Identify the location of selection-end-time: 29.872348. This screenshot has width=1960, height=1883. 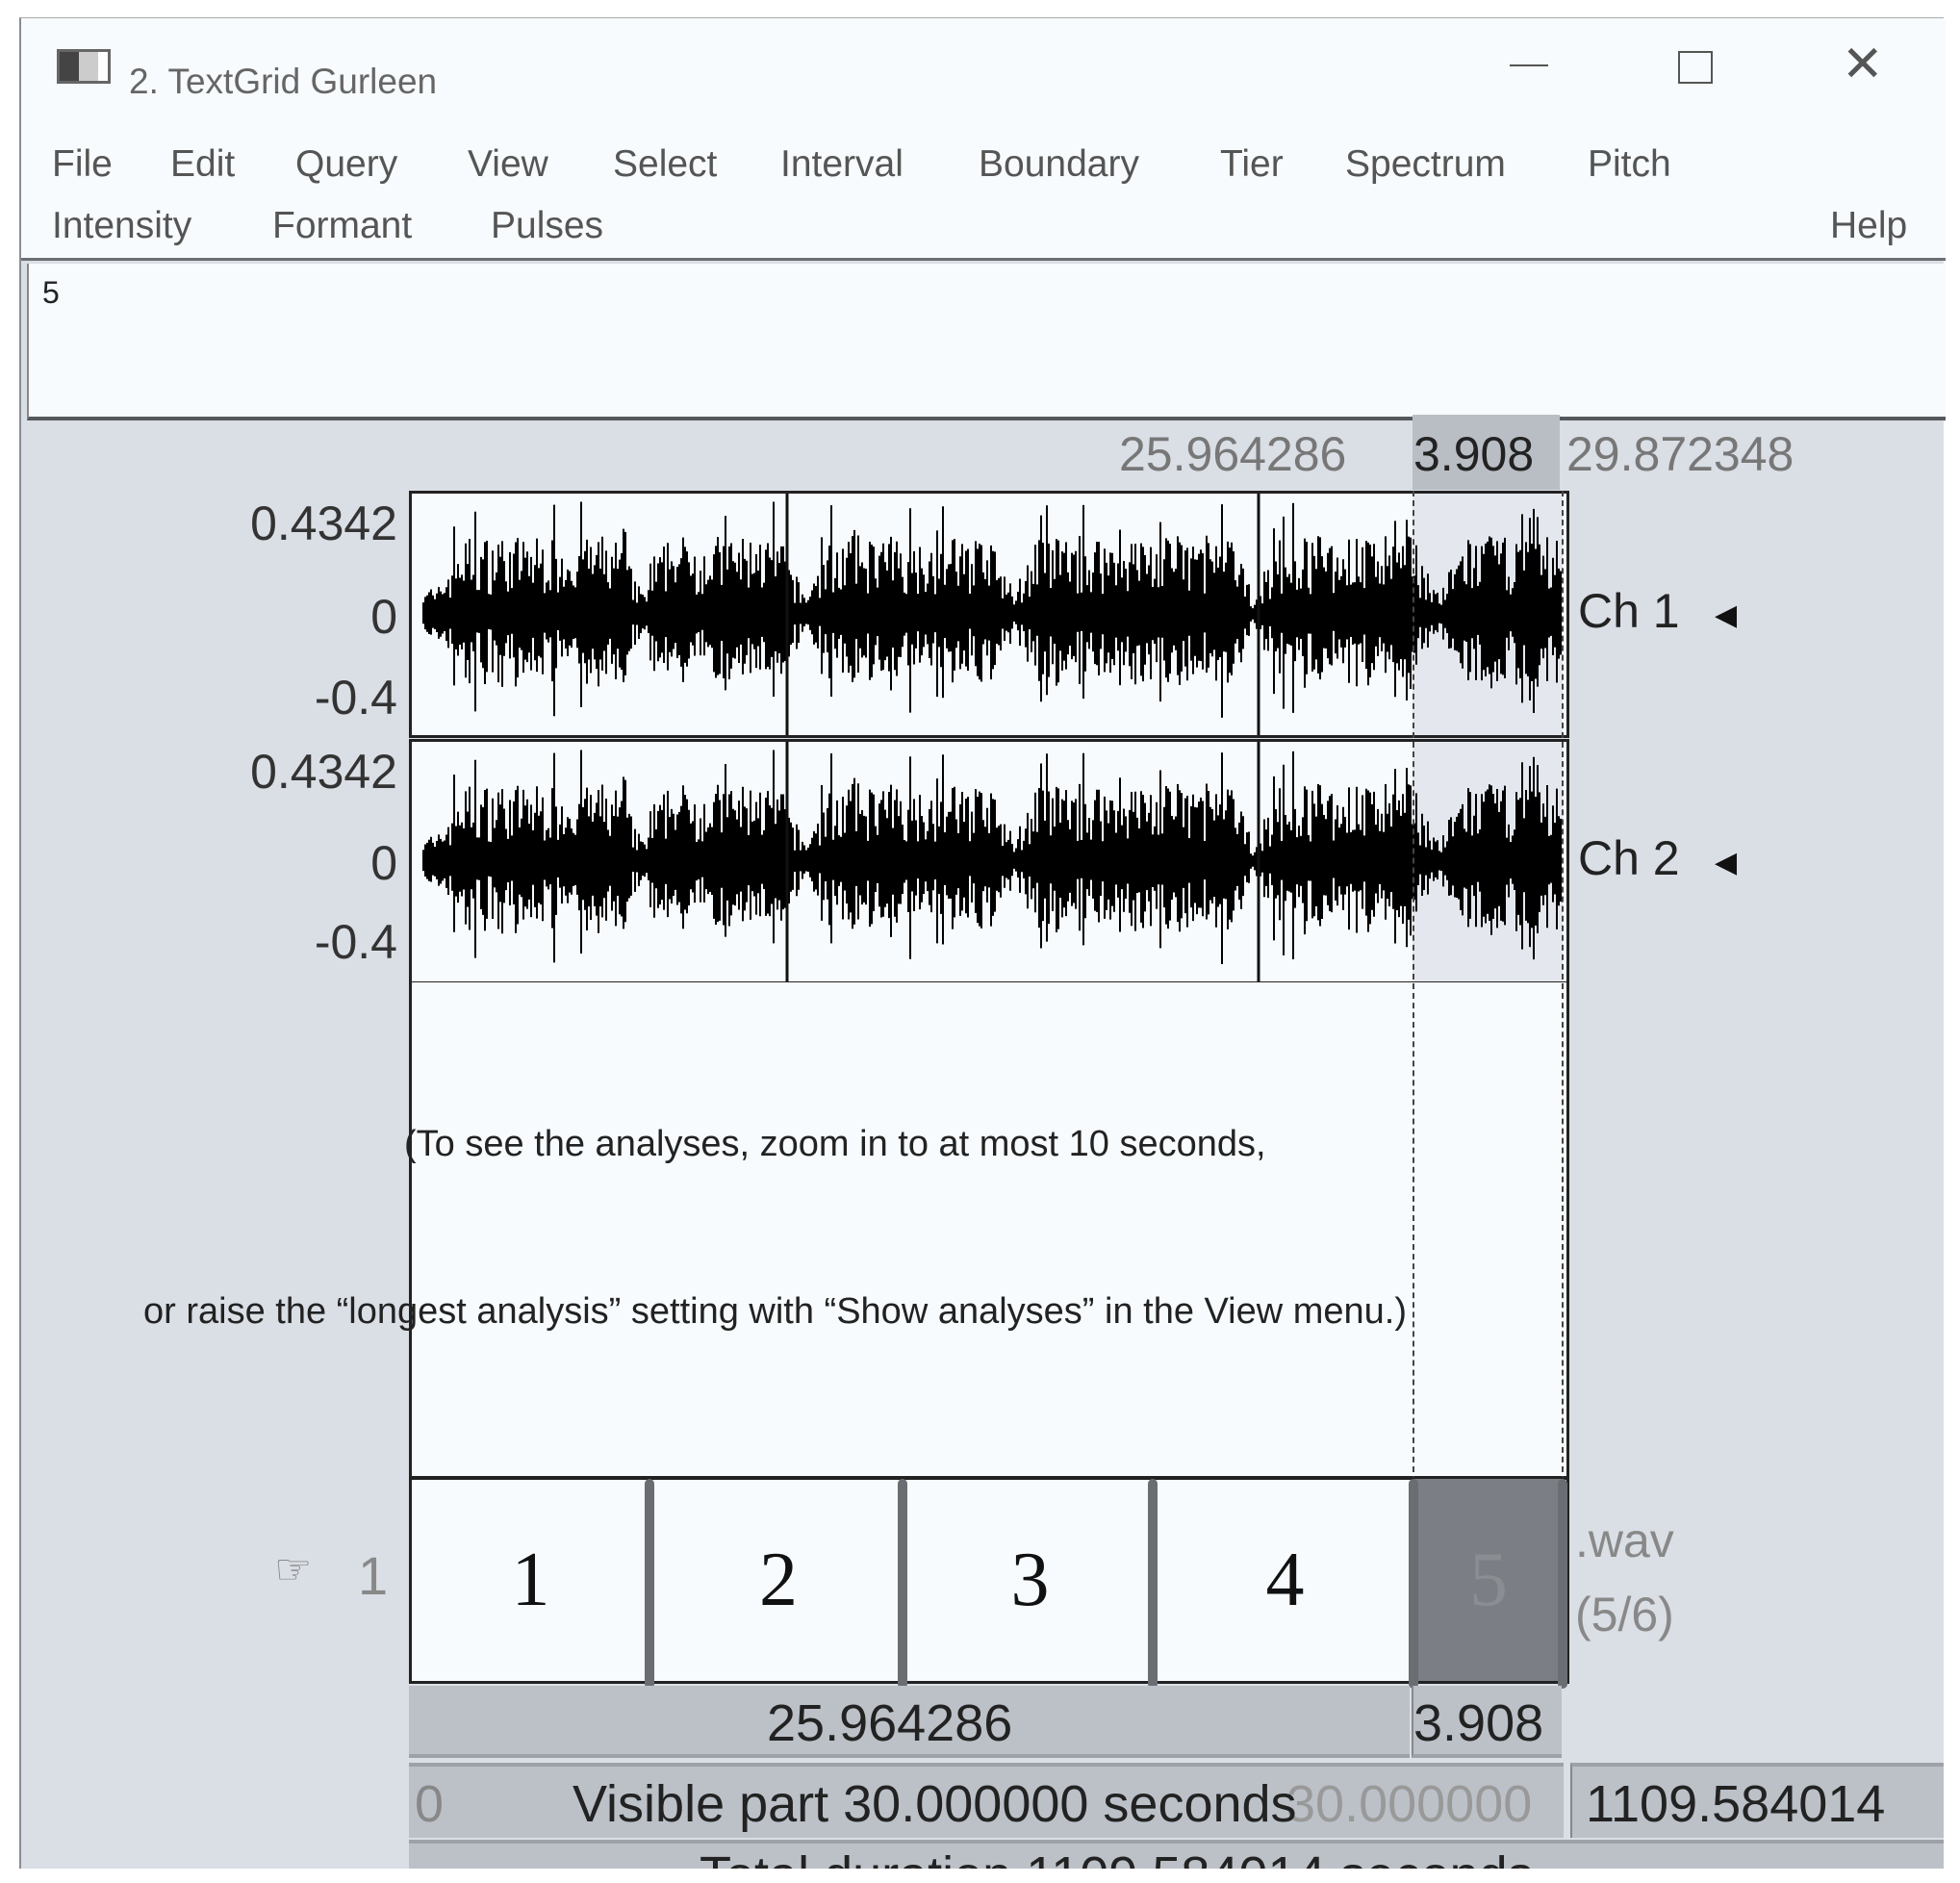
(1681, 454).